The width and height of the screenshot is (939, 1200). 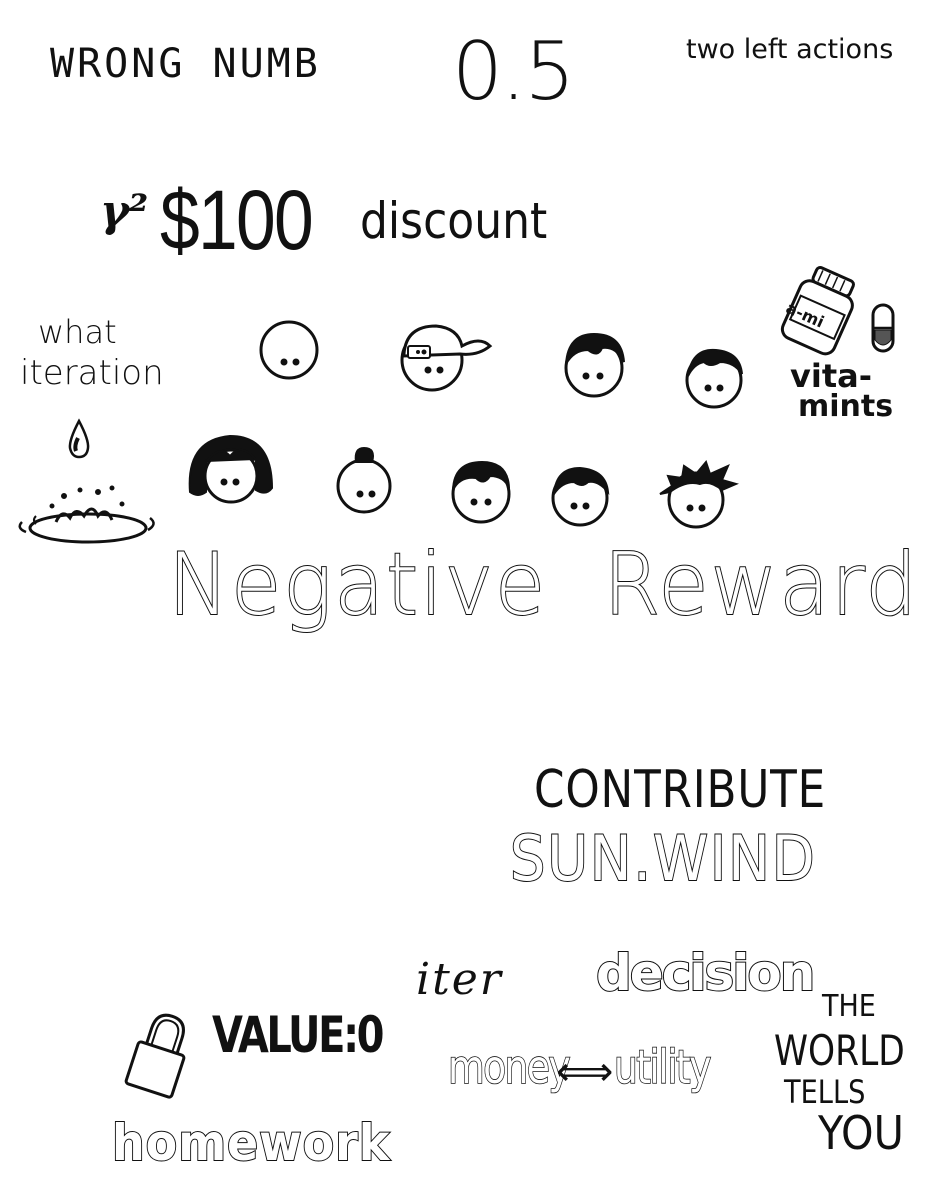 I want to click on pill-icon, so click(x=883, y=328).